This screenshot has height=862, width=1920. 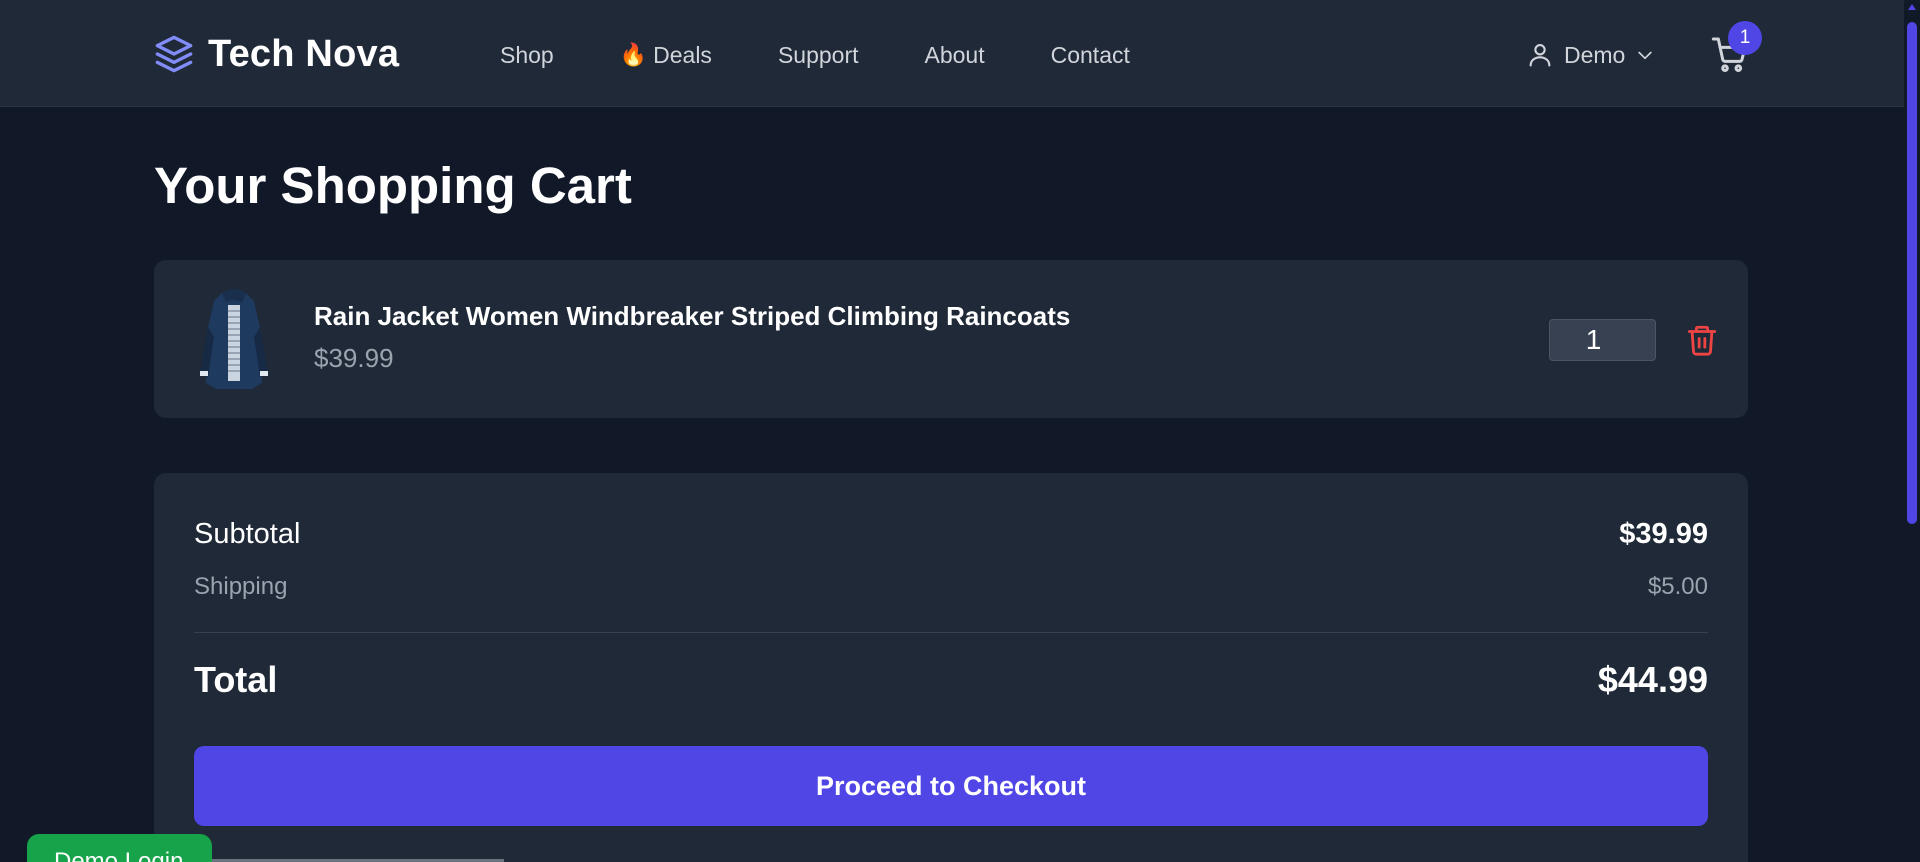 I want to click on total-value: $44.99, so click(x=1652, y=679).